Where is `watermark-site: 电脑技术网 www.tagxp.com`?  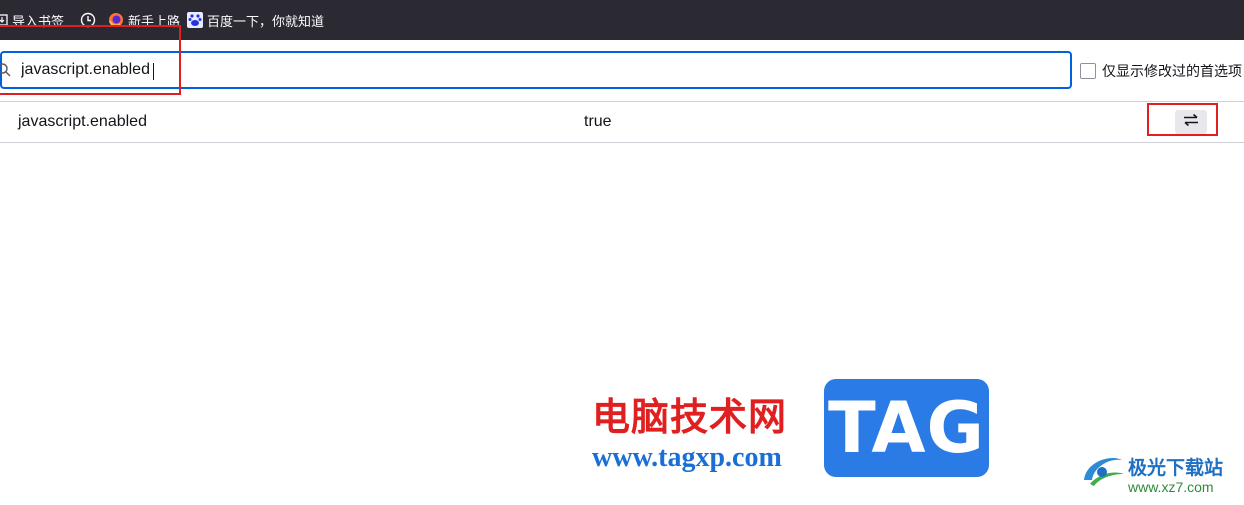
watermark-site: 电脑技术网 www.tagxp.com is located at coordinates (690, 429).